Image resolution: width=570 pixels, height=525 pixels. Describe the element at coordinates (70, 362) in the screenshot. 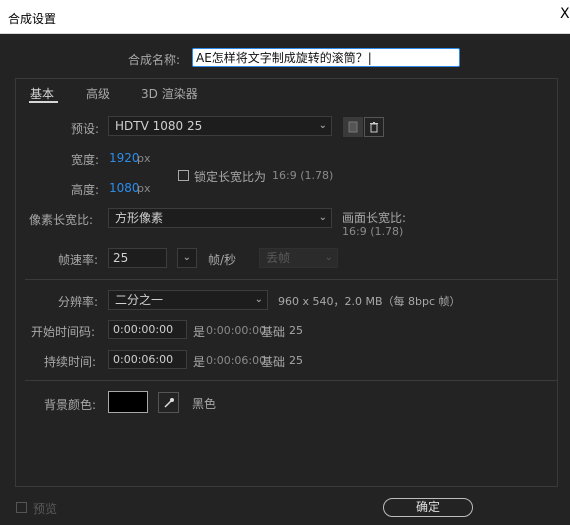

I see `duration-label: 持续时间:` at that location.